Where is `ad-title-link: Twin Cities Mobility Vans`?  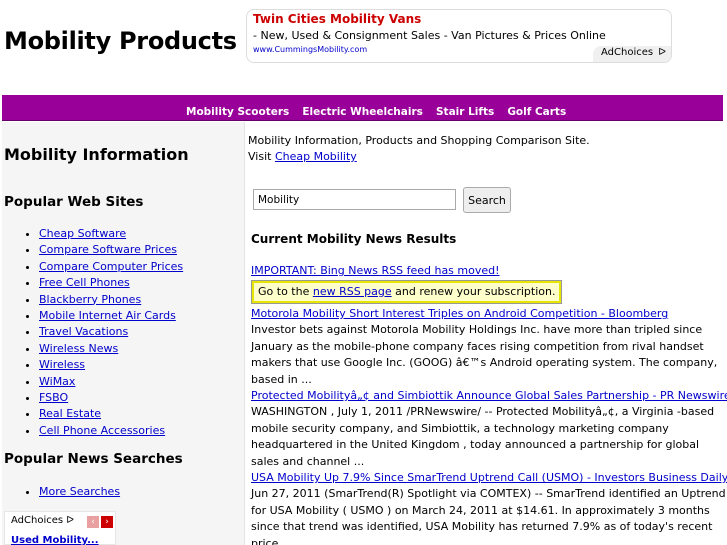 ad-title-link: Twin Cities Mobility Vans is located at coordinates (337, 19).